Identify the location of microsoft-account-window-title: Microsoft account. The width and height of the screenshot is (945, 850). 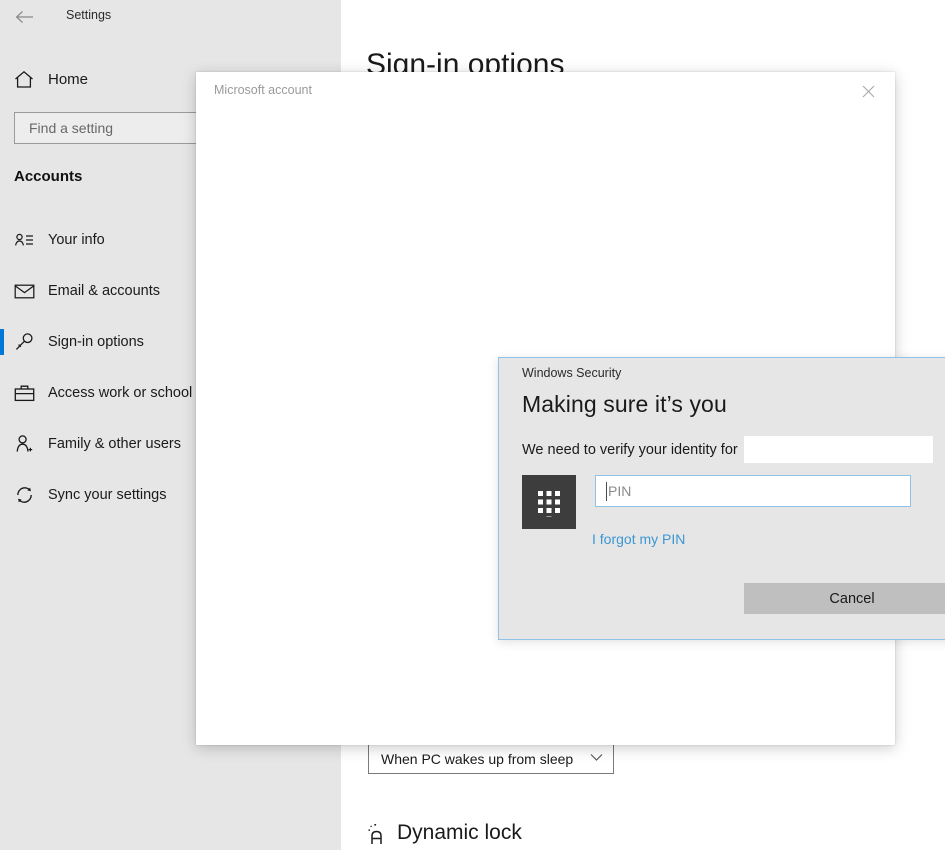
(263, 90).